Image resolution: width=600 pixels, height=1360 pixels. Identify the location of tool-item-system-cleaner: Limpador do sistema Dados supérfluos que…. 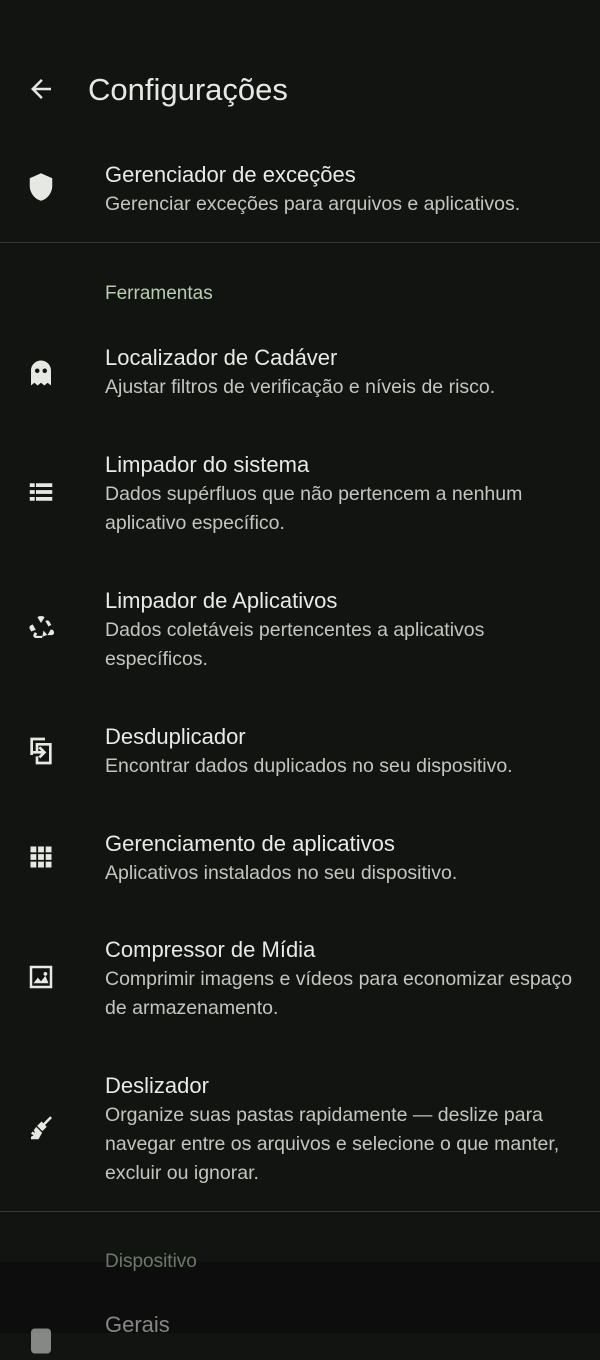
(300, 495).